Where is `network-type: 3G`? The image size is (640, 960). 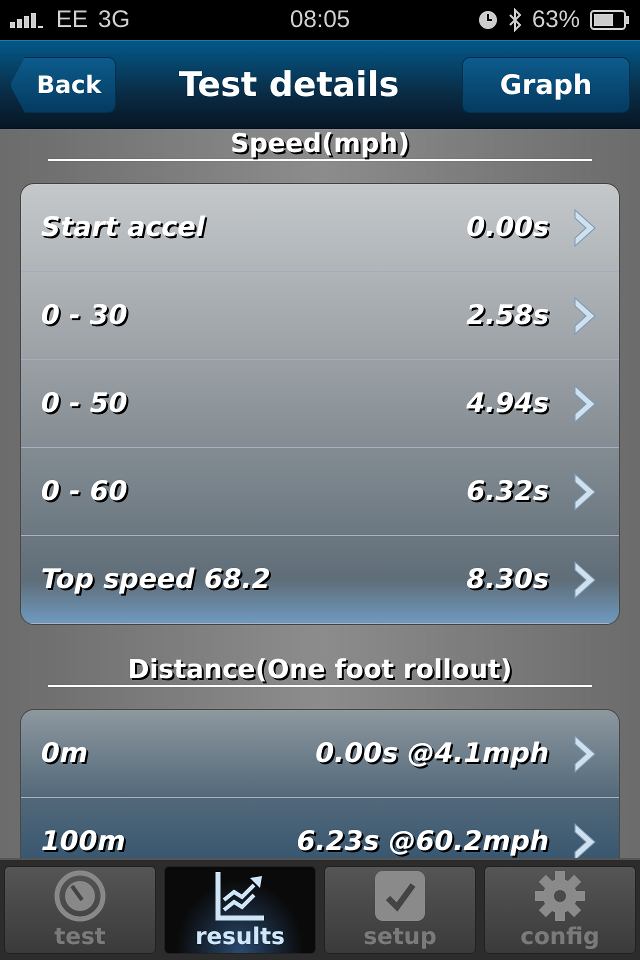
network-type: 3G is located at coordinates (114, 20).